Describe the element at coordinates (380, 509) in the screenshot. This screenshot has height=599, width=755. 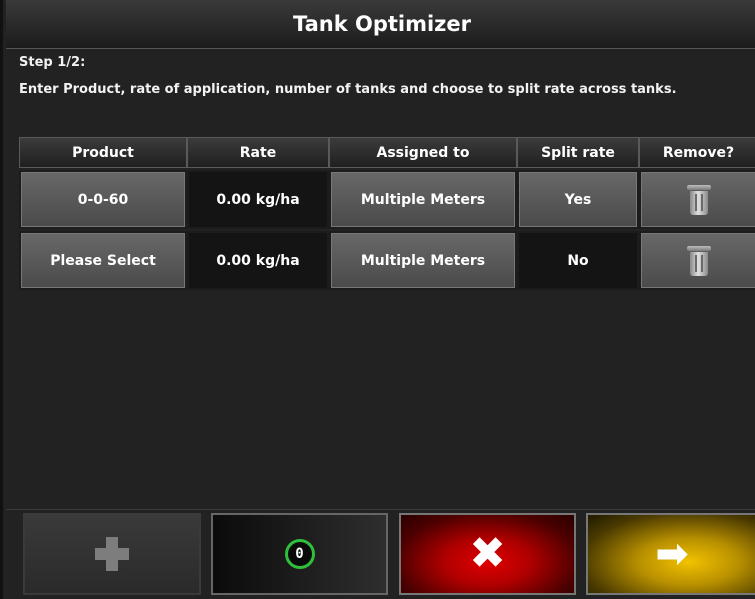
I see `footer-divider` at that location.